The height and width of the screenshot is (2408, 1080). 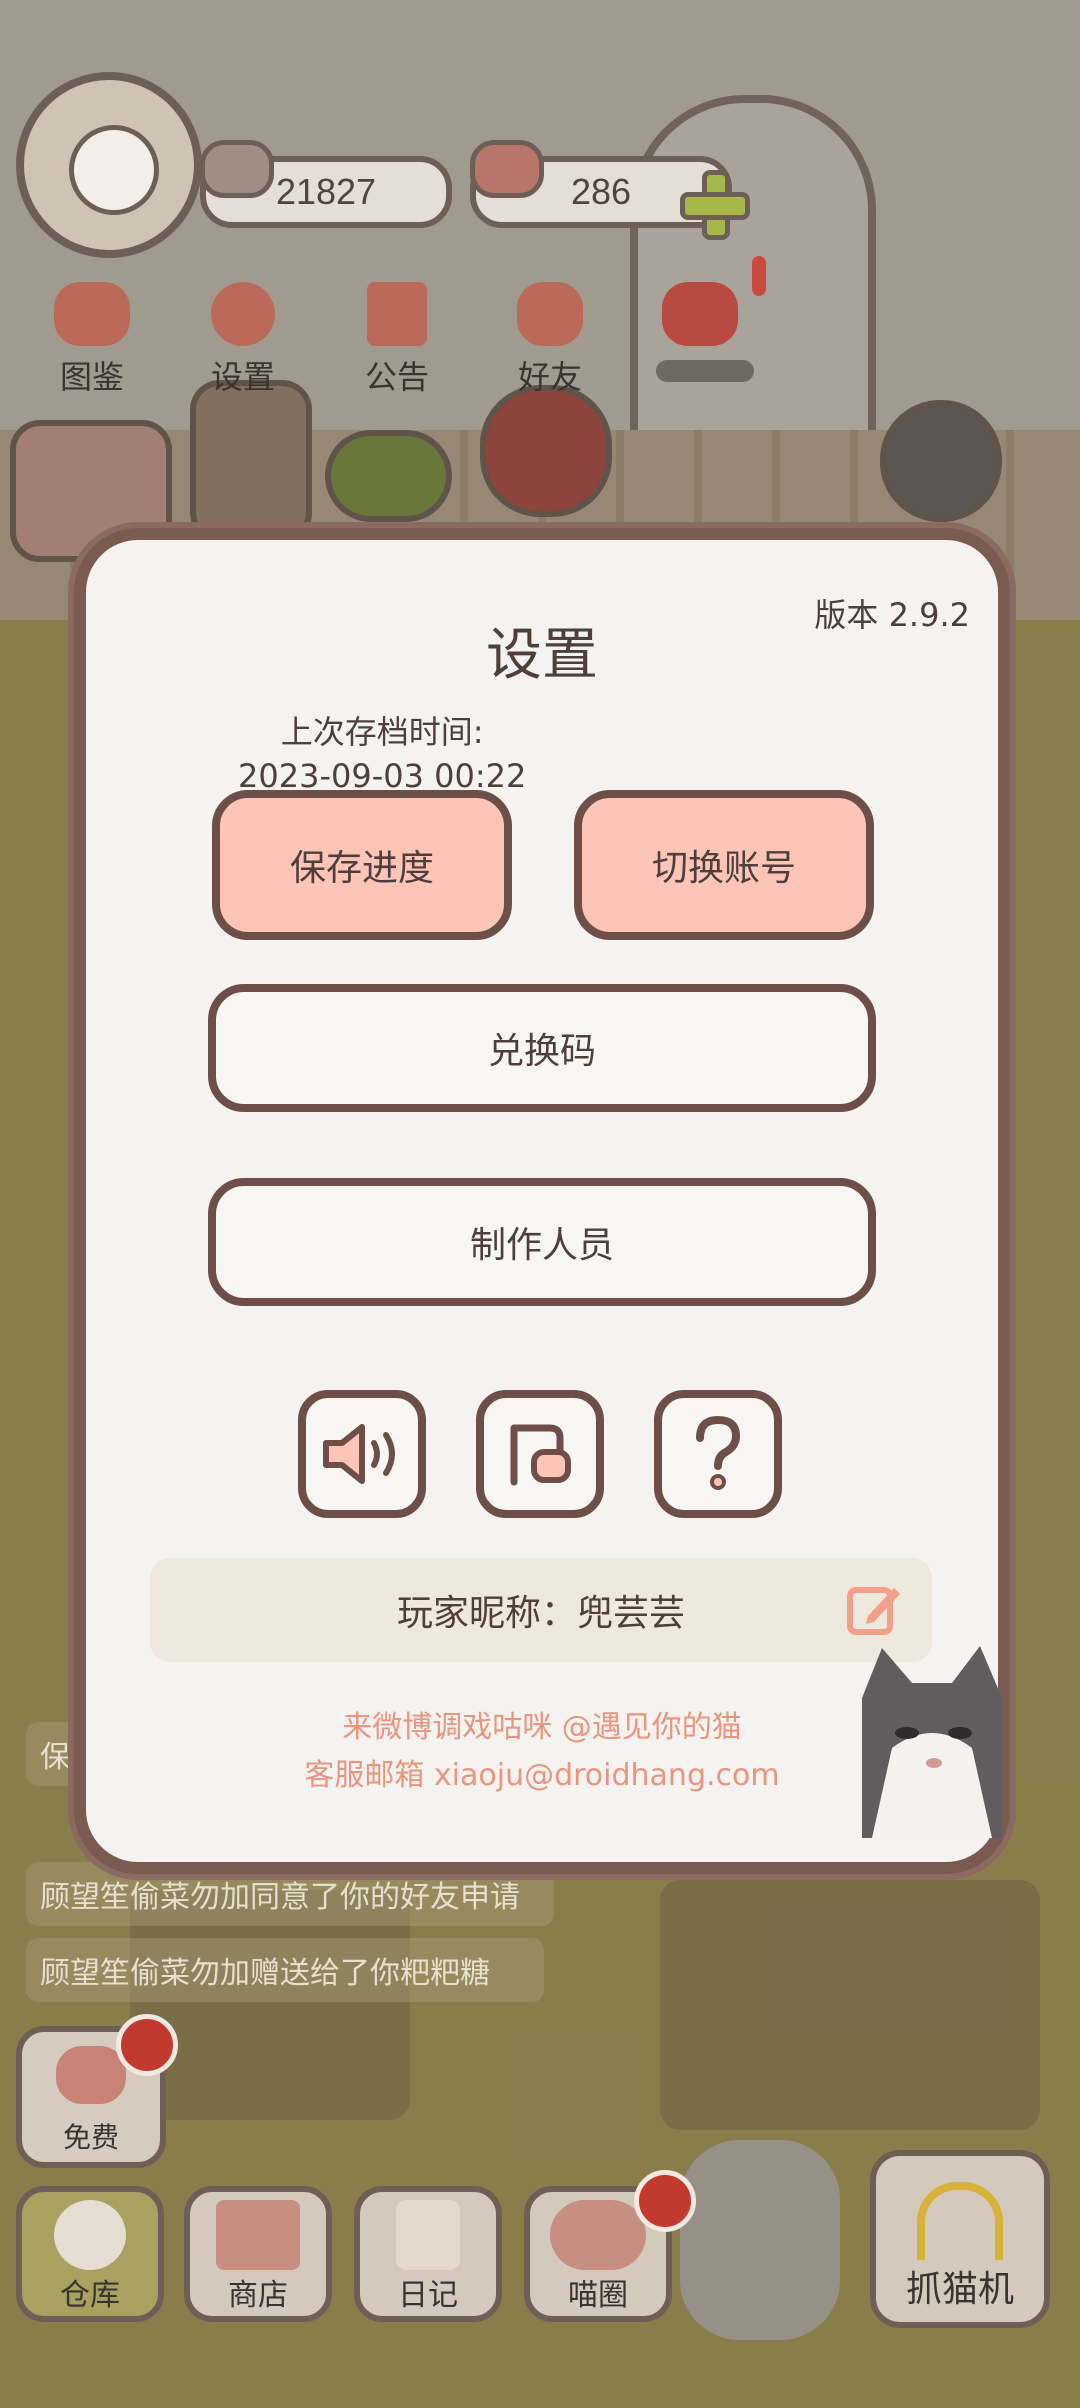 I want to click on button-label: 兑换码, so click(x=541, y=1051).